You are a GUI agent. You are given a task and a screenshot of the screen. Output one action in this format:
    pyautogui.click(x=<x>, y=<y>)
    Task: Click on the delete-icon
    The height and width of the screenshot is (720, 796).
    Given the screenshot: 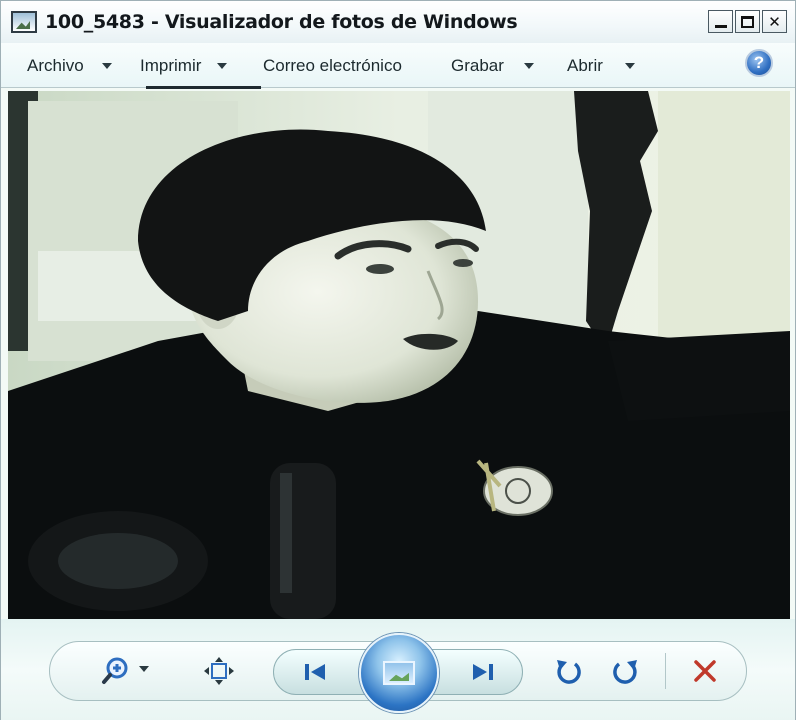 What is the action you would take?
    pyautogui.click(x=705, y=671)
    